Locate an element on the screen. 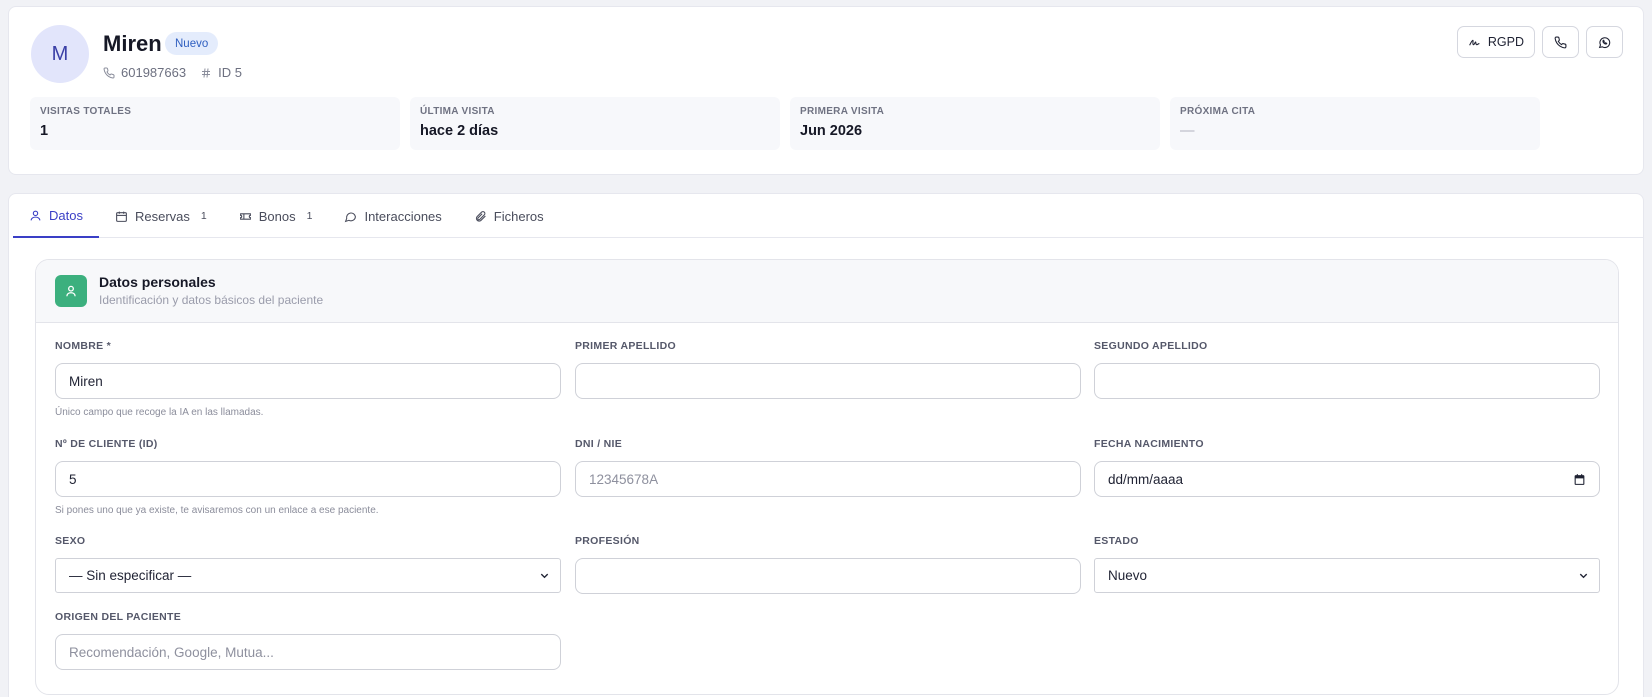 Image resolution: width=1652 pixels, height=697 pixels. profesion-input is located at coordinates (828, 576).